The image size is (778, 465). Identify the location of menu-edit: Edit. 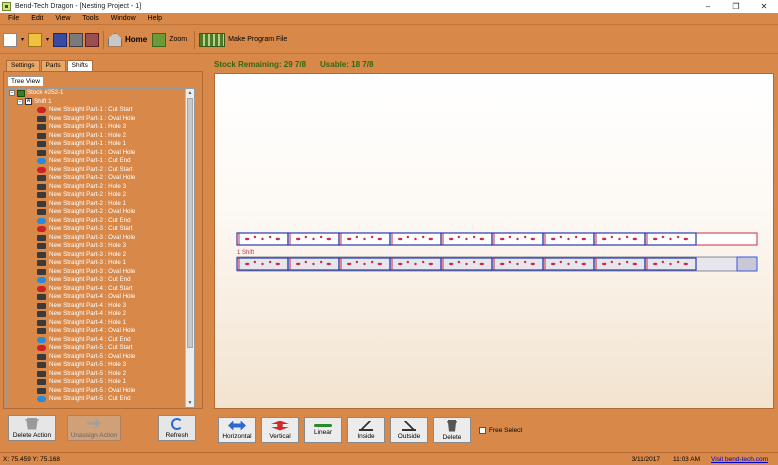
(37, 18).